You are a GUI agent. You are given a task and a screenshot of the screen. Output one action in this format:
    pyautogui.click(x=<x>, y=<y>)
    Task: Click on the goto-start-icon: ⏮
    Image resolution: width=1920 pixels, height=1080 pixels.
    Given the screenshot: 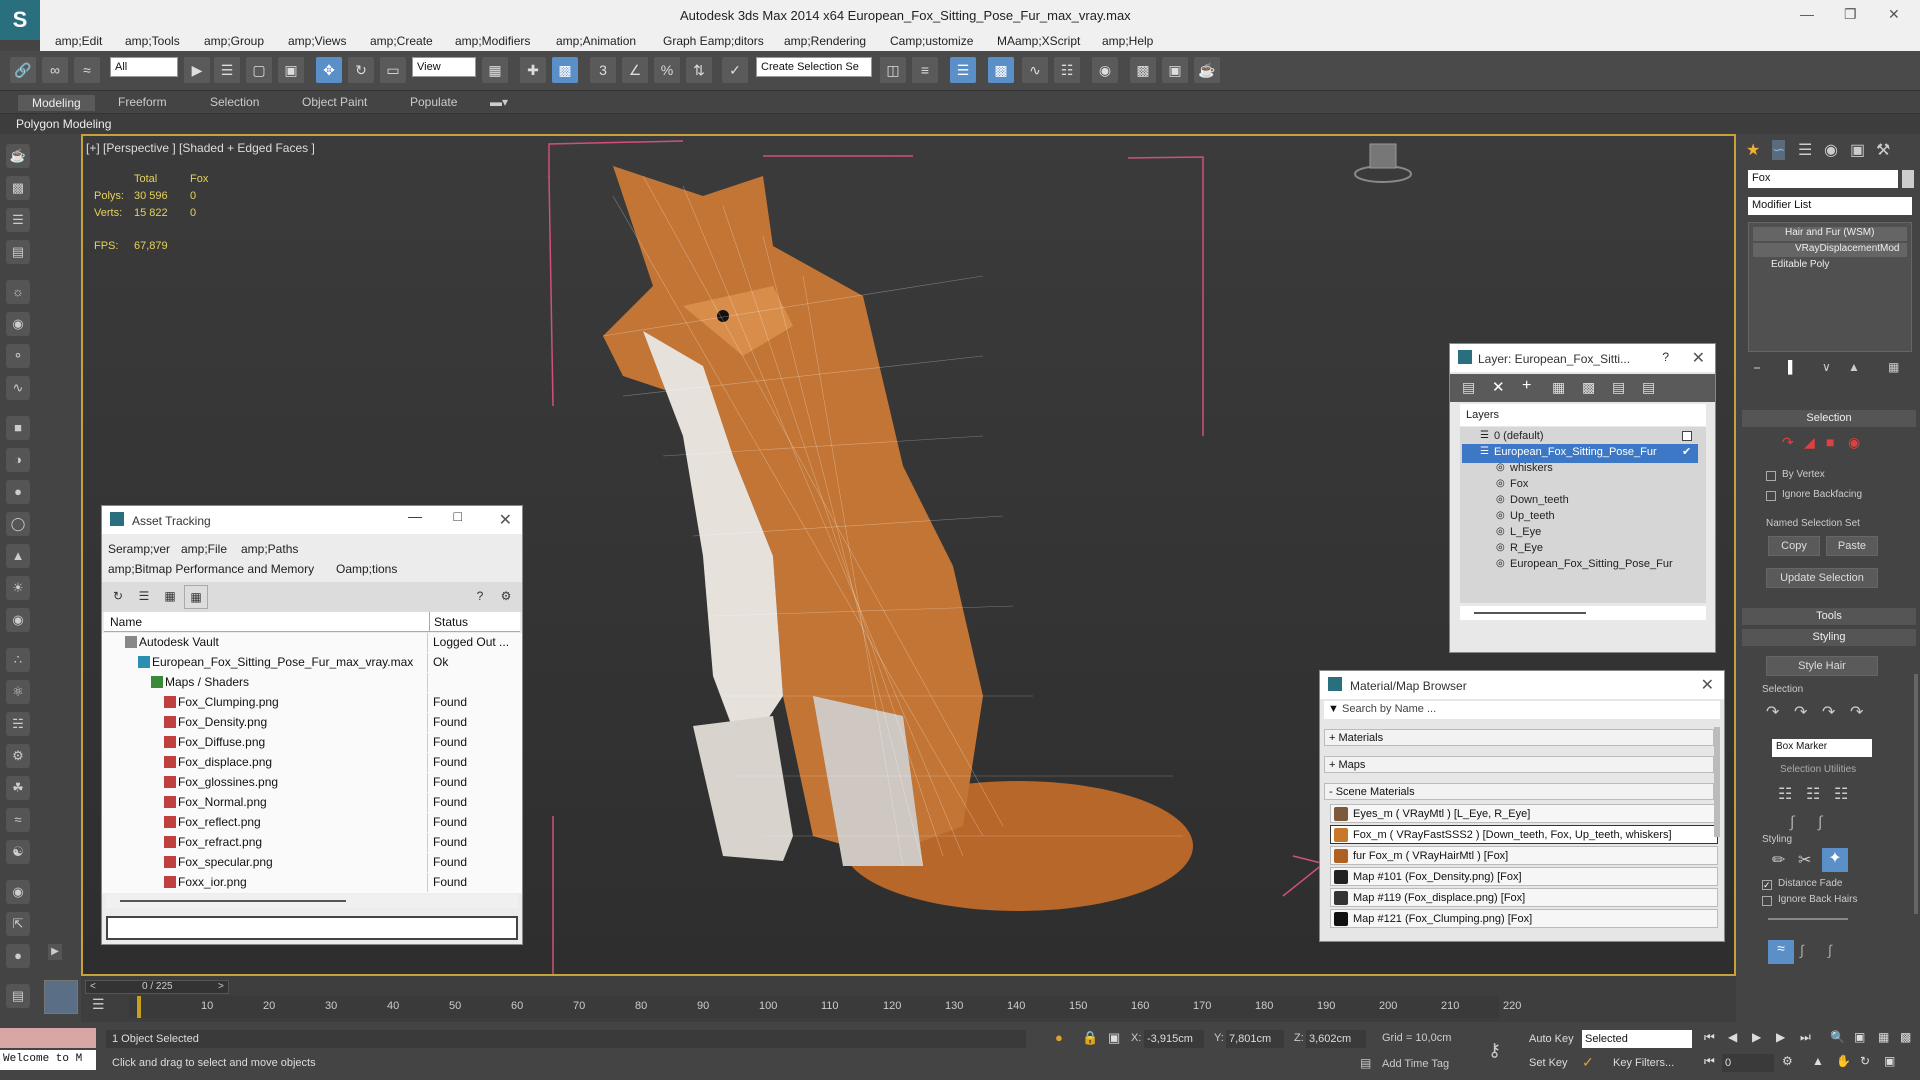 What is the action you would take?
    pyautogui.click(x=1709, y=1037)
    